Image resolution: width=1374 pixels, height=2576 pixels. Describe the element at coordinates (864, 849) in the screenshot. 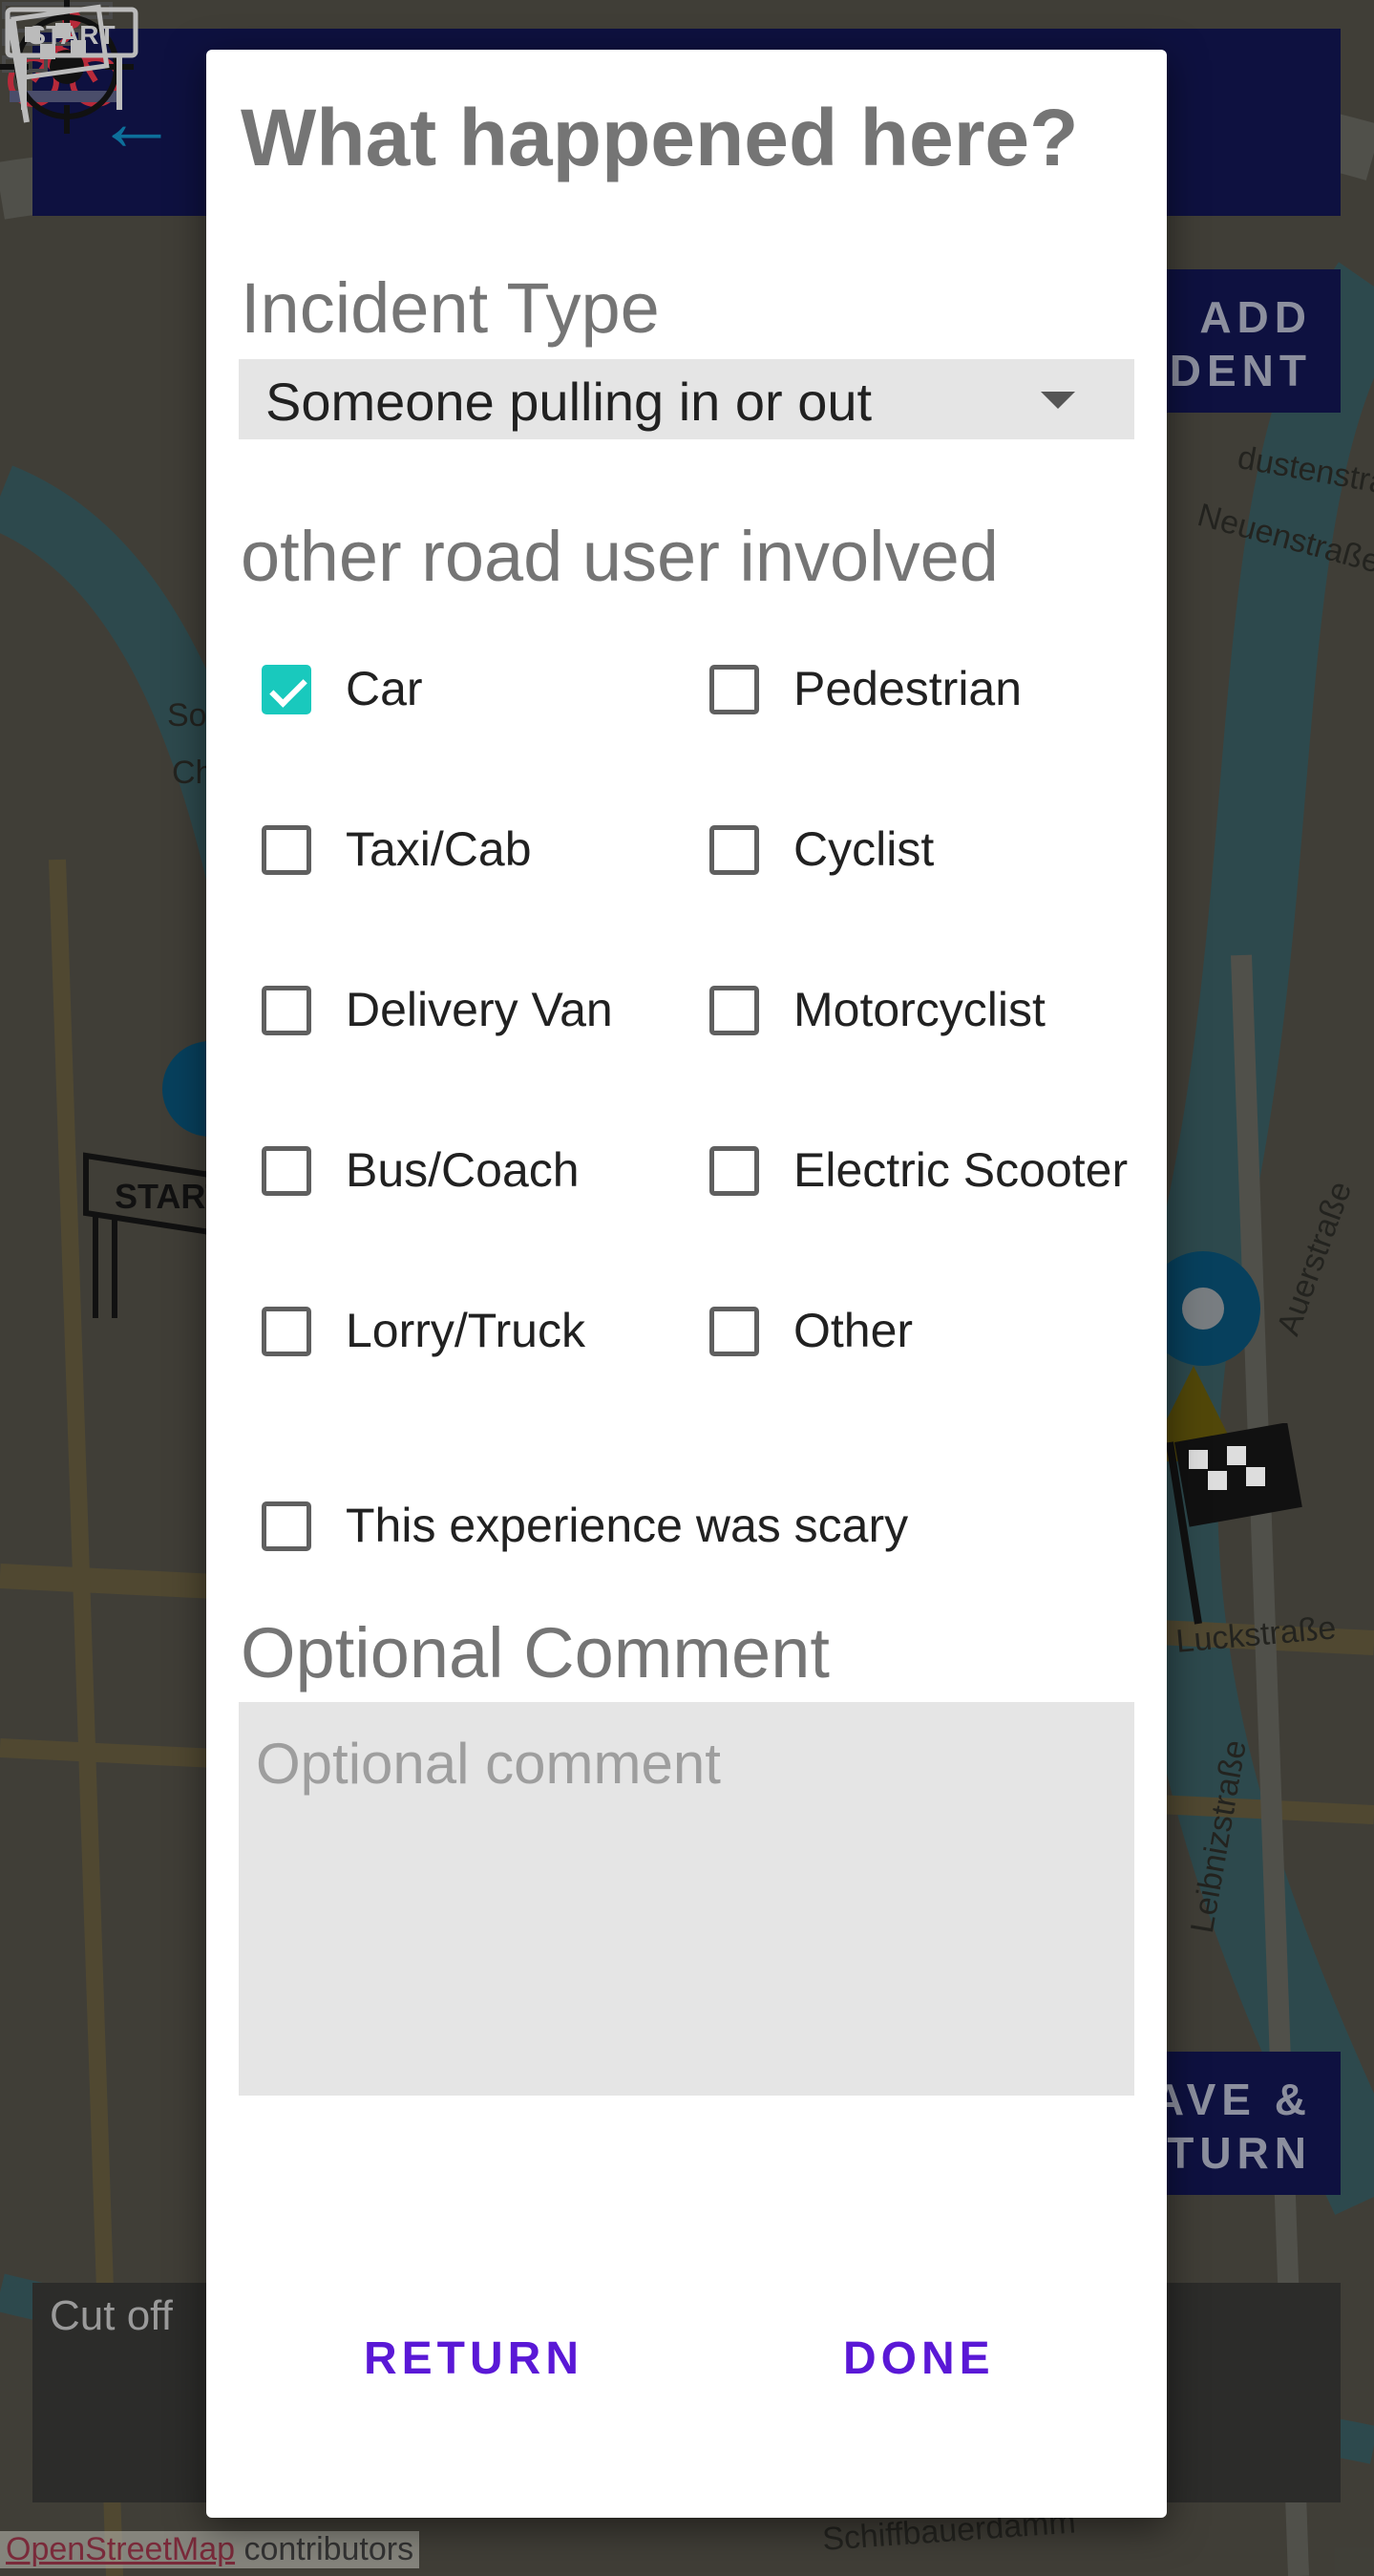

I see `checkbox-label: Cyclist` at that location.